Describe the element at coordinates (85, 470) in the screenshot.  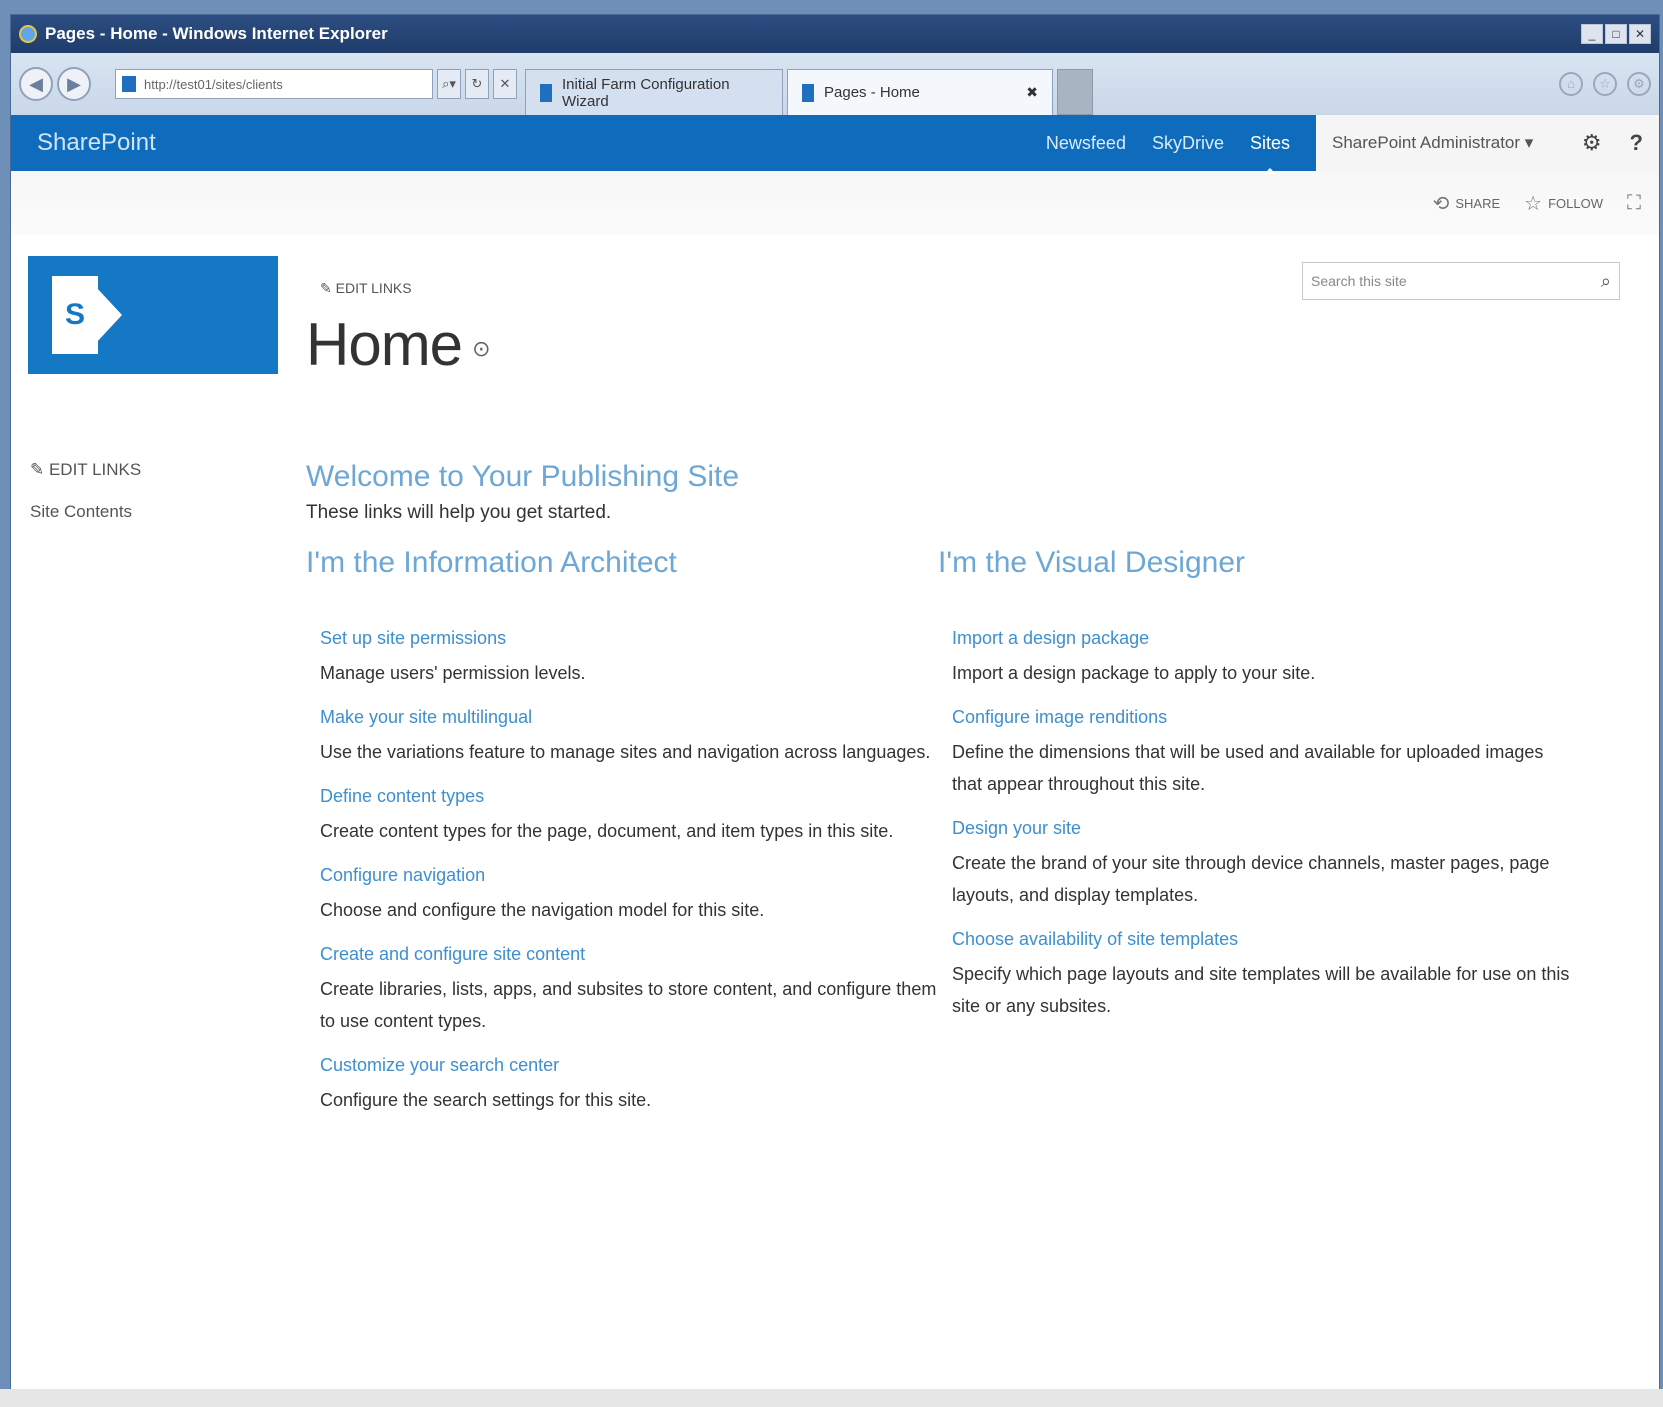
I see `left-edit-links: ✎ EDIT LINKS` at that location.